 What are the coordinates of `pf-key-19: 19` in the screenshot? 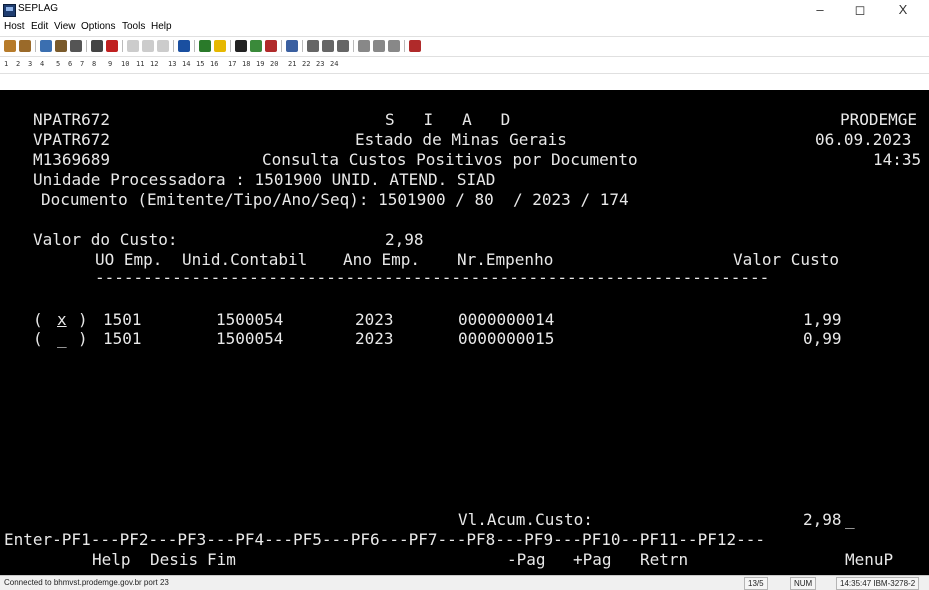 It's located at (260, 64).